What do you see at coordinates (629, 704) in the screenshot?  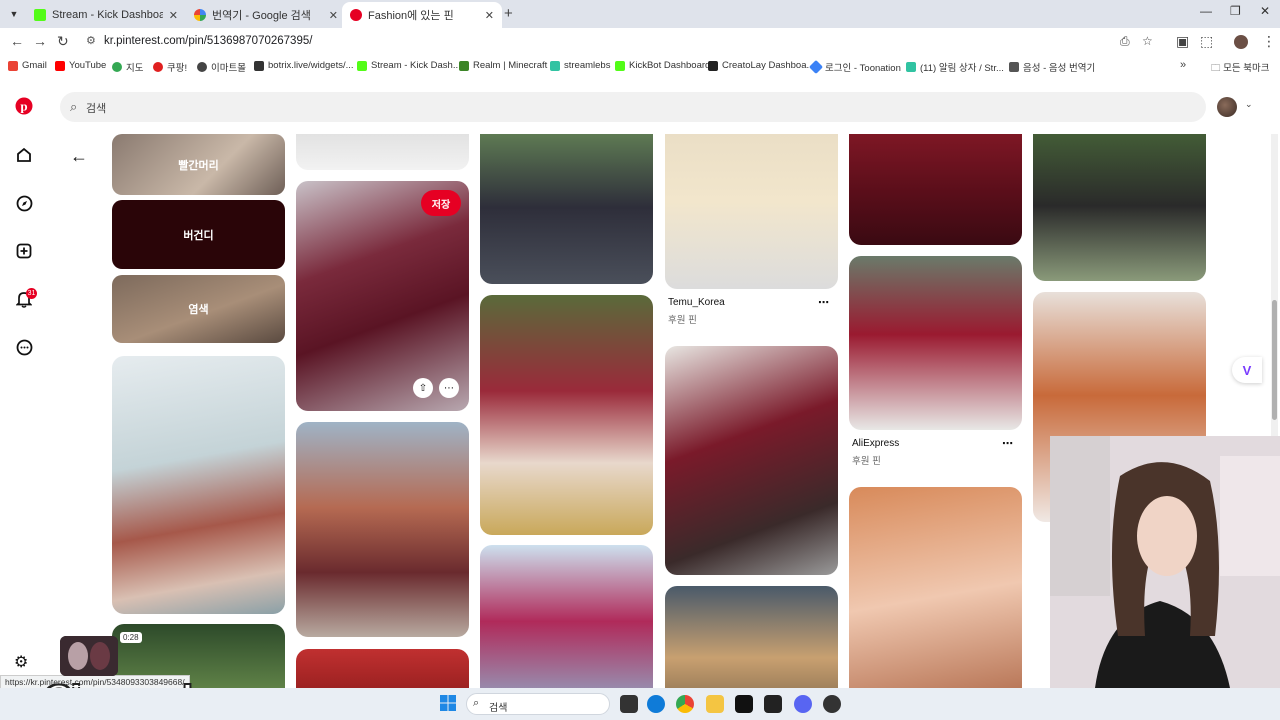 I see `task-view-icon` at bounding box center [629, 704].